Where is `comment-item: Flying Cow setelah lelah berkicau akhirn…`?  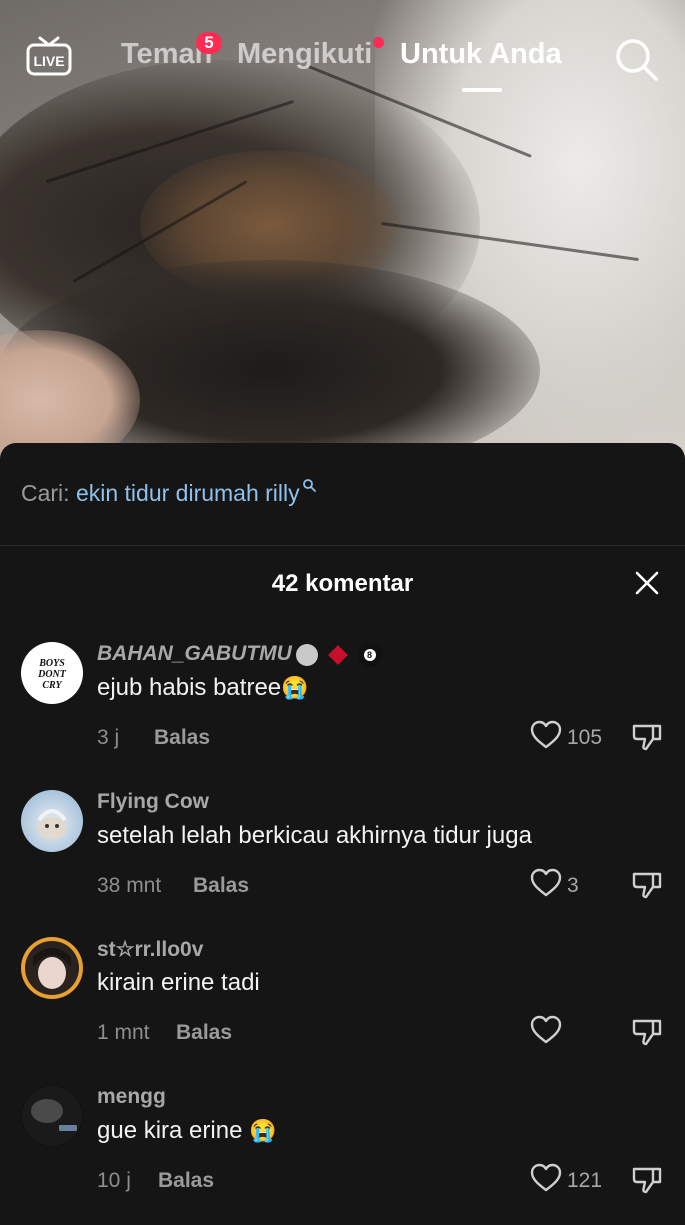 comment-item: Flying Cow setelah lelah berkicau akhirn… is located at coordinates (342, 860).